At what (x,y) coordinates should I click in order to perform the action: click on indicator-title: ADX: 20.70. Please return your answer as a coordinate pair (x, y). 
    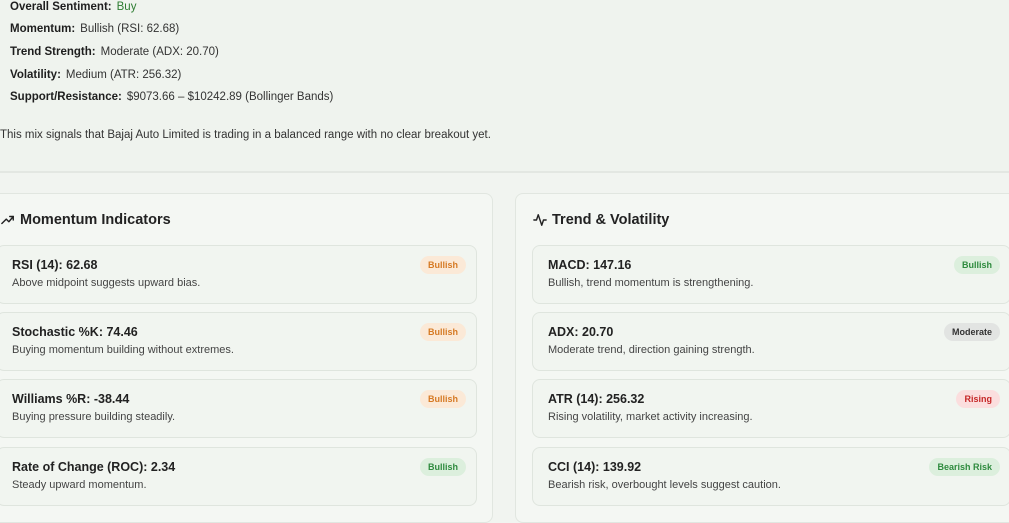
    Looking at the image, I should click on (581, 332).